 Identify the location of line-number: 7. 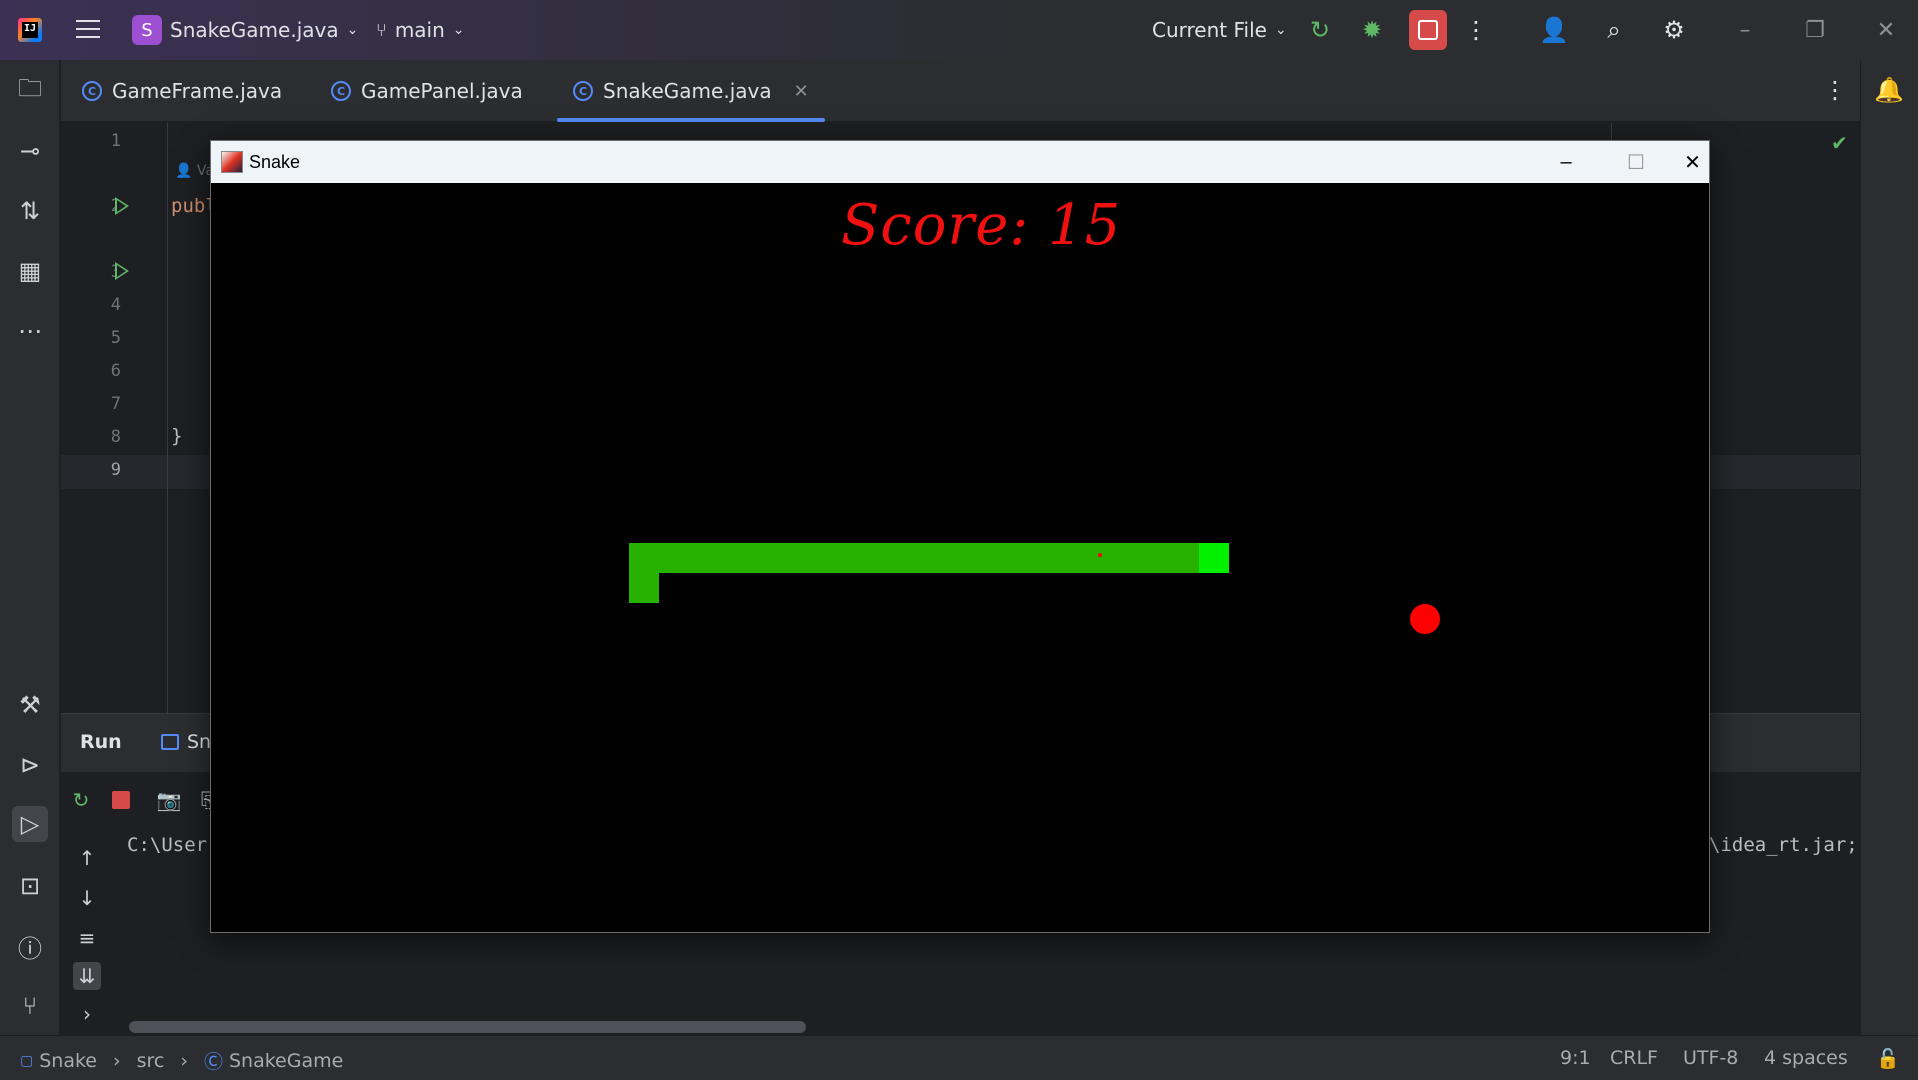
(115, 404).